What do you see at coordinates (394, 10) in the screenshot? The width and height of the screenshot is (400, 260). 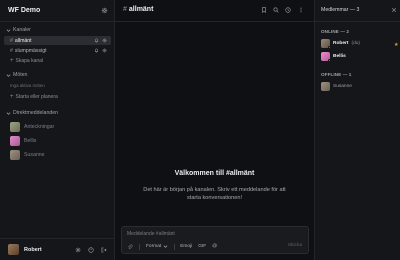 I see `close-icon` at bounding box center [394, 10].